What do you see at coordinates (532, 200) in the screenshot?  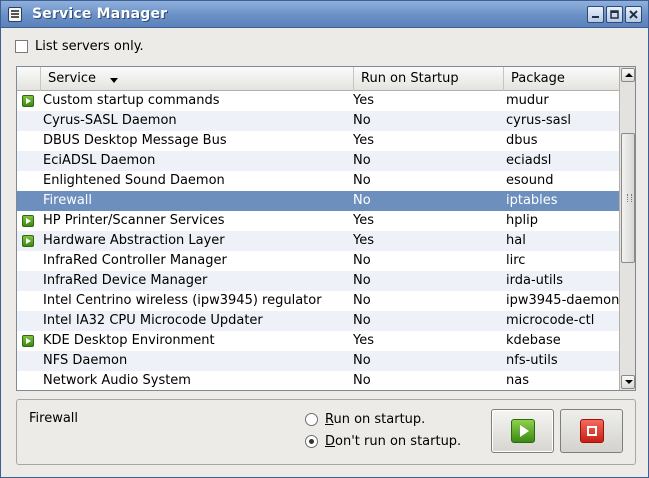 I see `row-package: iptables` at bounding box center [532, 200].